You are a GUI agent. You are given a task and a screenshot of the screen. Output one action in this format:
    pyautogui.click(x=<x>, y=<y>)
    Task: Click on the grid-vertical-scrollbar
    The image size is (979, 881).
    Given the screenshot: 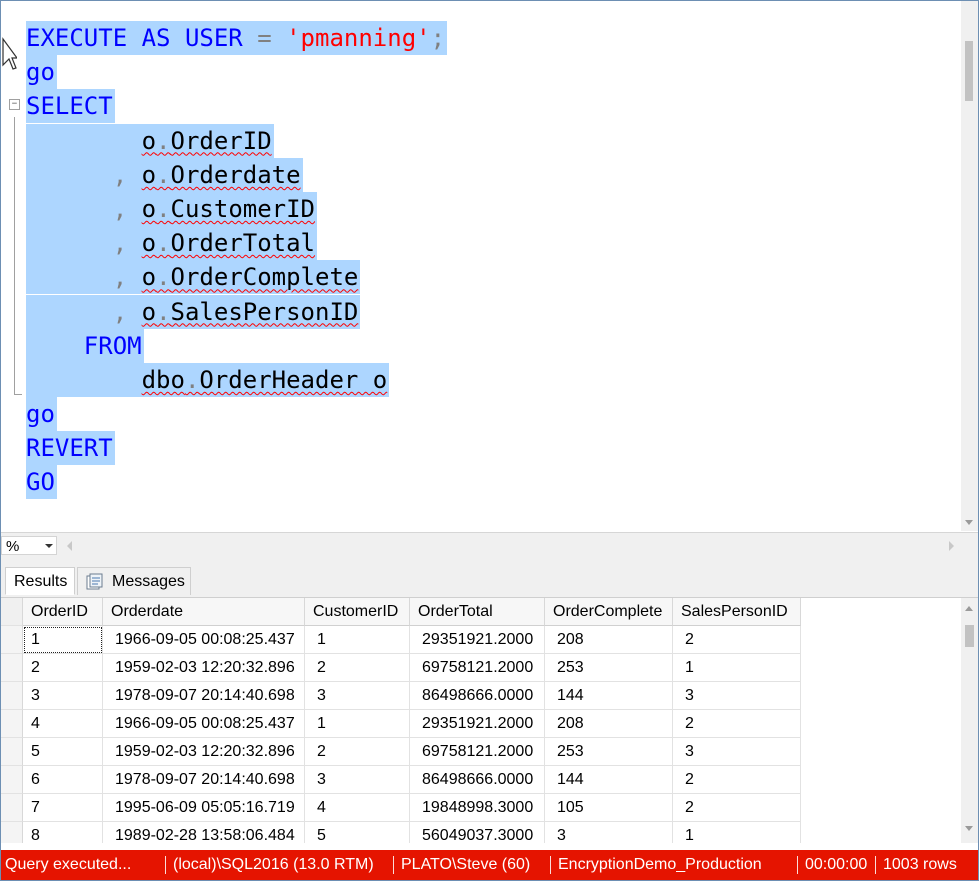 What is the action you would take?
    pyautogui.click(x=969, y=720)
    